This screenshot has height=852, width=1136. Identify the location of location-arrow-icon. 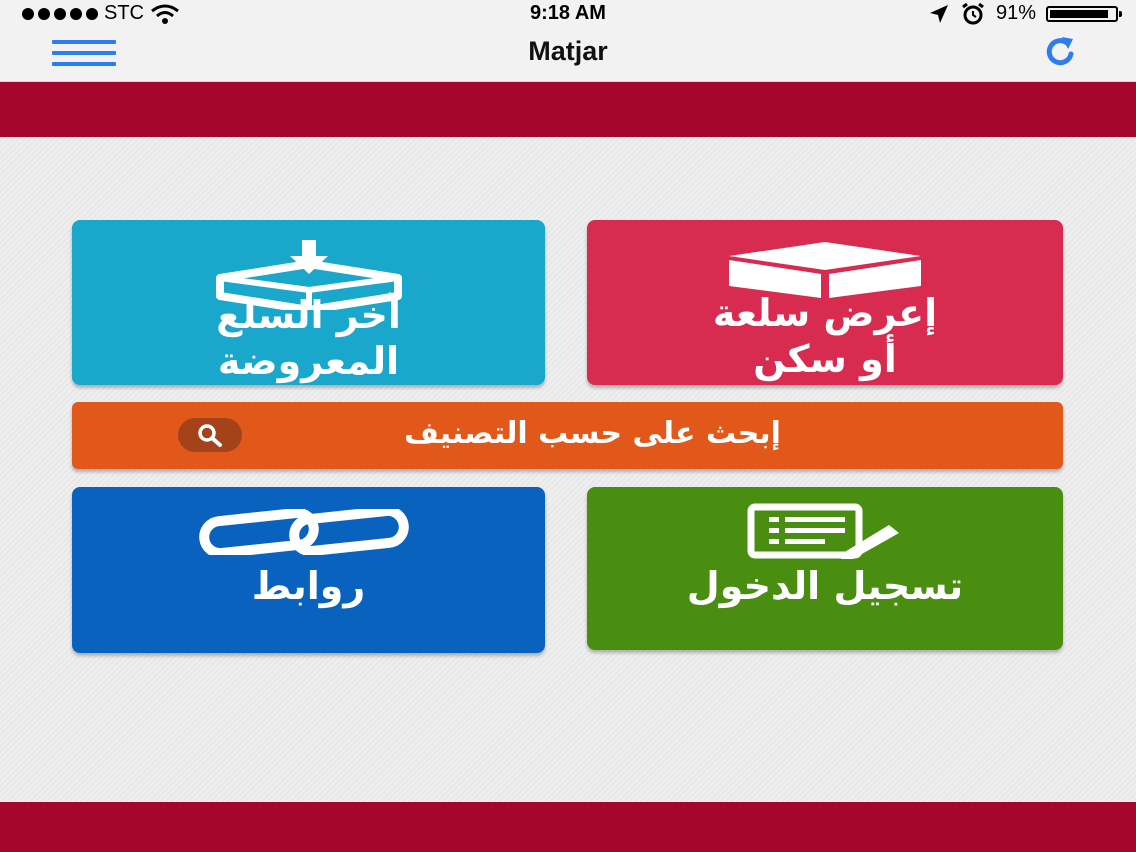
(938, 13).